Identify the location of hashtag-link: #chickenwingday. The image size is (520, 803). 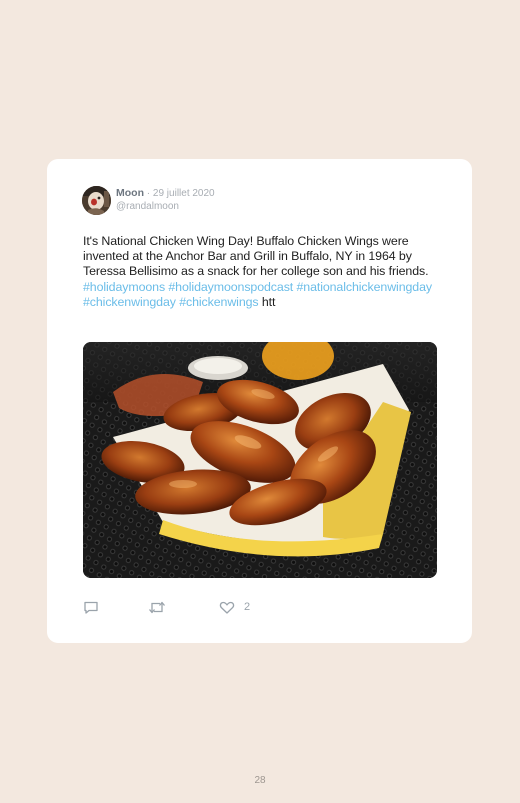
(129, 302).